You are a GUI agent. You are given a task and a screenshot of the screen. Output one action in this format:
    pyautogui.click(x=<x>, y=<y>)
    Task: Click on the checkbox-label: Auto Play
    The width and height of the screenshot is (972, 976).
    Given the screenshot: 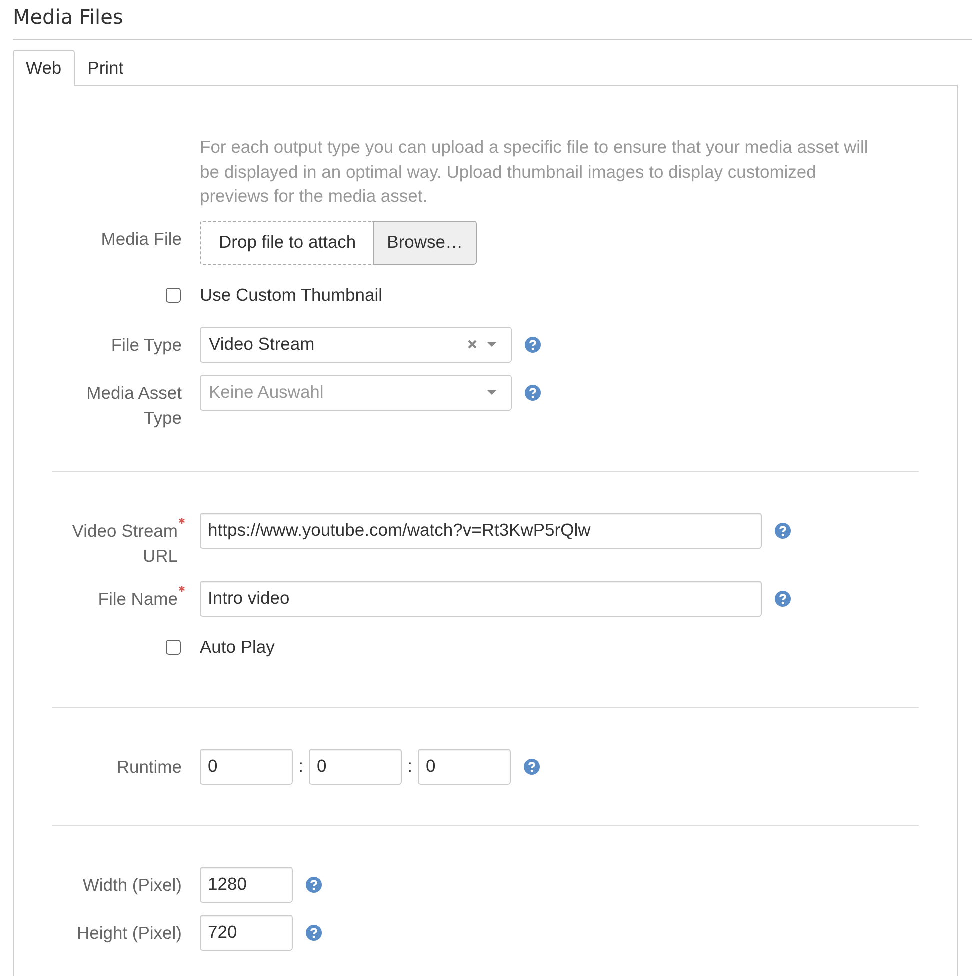 What is the action you would take?
    pyautogui.click(x=237, y=647)
    